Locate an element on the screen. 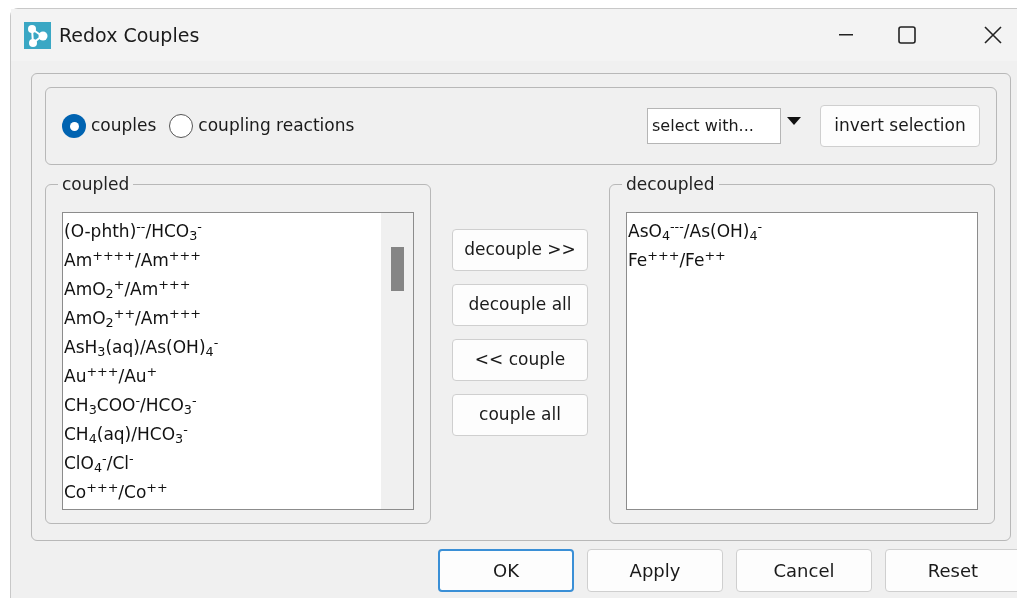 The width and height of the screenshot is (1017, 598). dialog-button: OK is located at coordinates (506, 570).